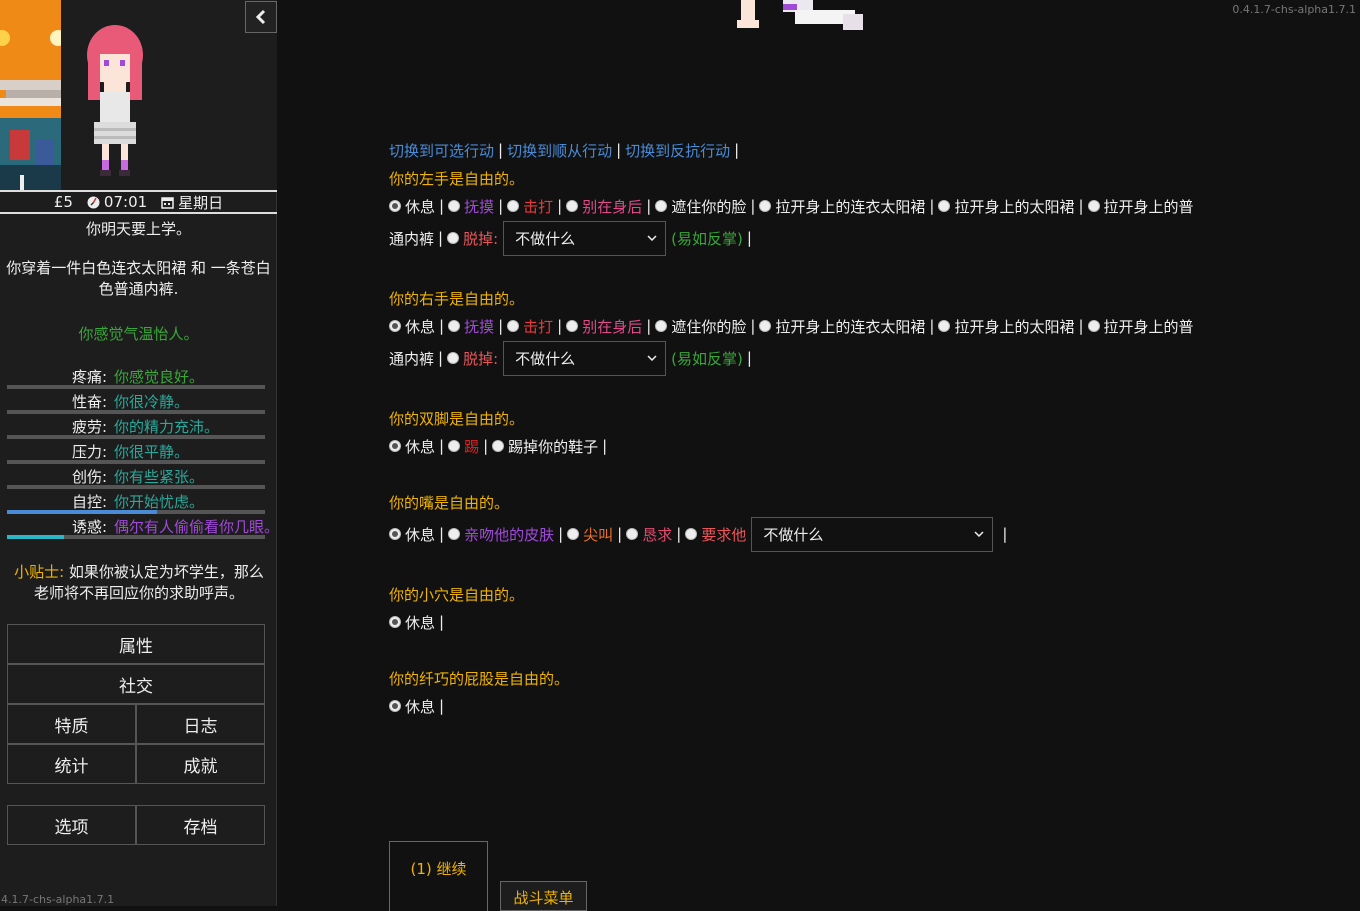 Image resolution: width=1360 pixels, height=911 pixels. I want to click on attributes-button: 属性, so click(136, 644).